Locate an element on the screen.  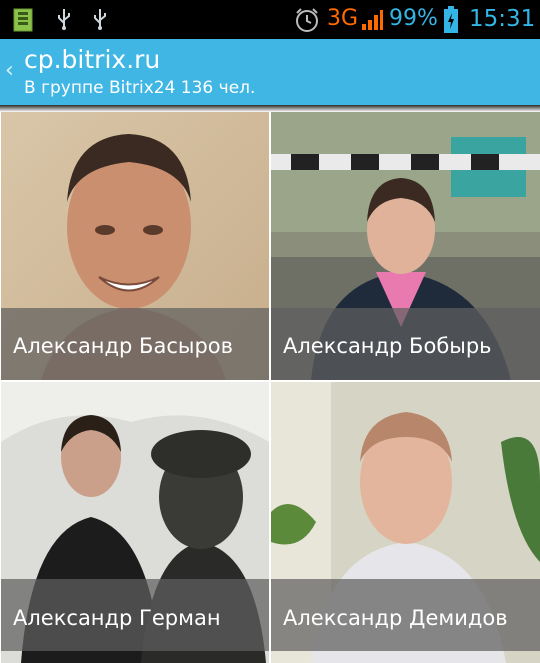
member-caption: Александр Басыров is located at coordinates (135, 344).